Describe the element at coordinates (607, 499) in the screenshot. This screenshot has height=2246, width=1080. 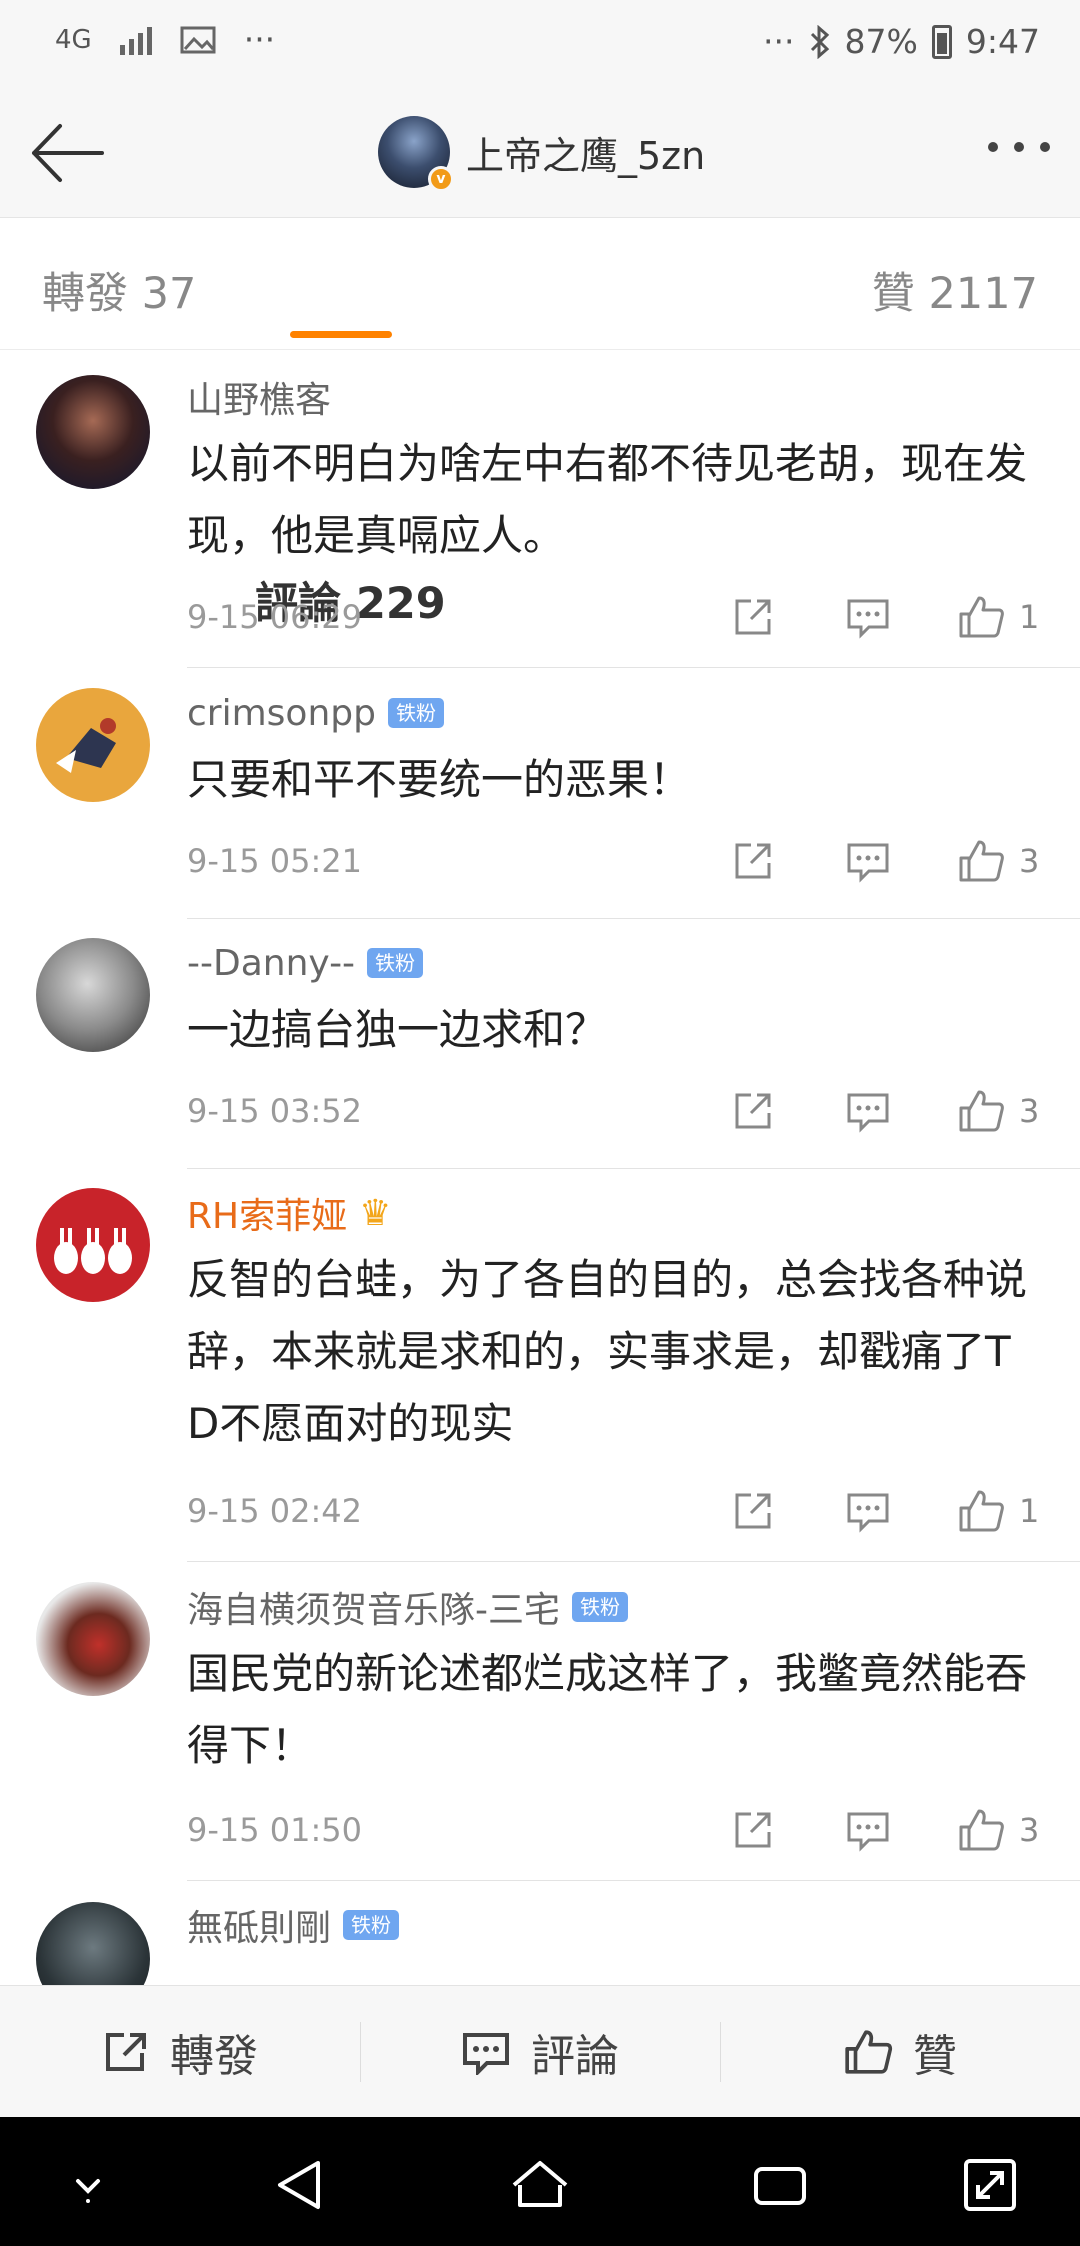
I see `comment-text: 以前不明白为啥左中右都不待见老胡，现在发现，他是真嗝应人。` at that location.